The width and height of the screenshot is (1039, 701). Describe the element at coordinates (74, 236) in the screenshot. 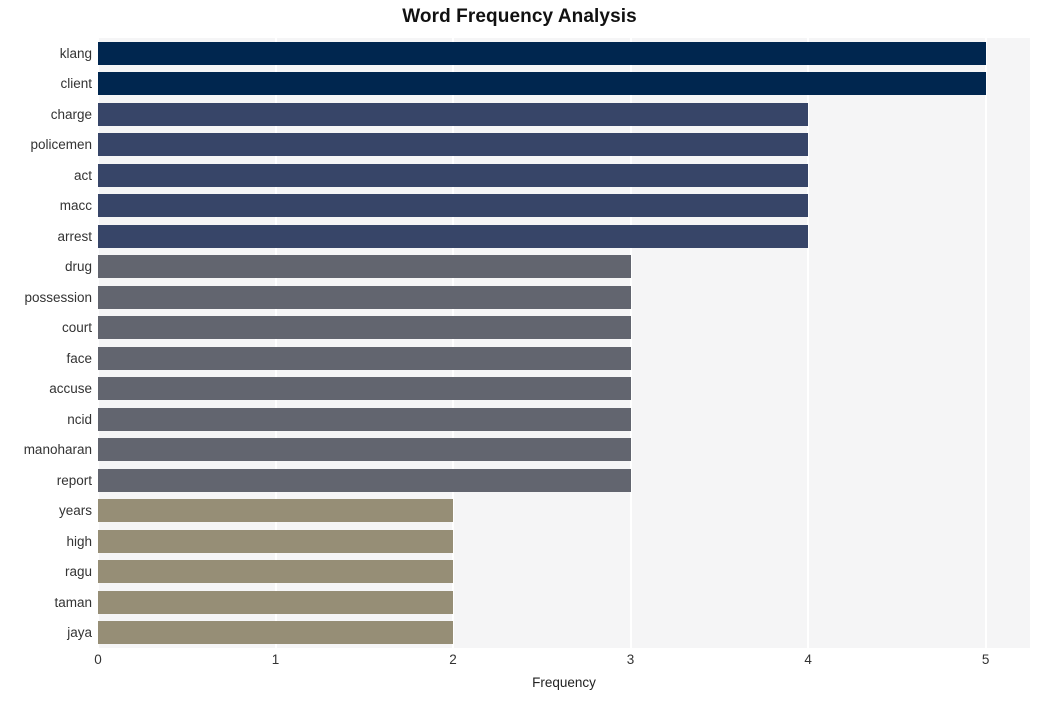

I see `y-axis-tick-label: arrest` at that location.